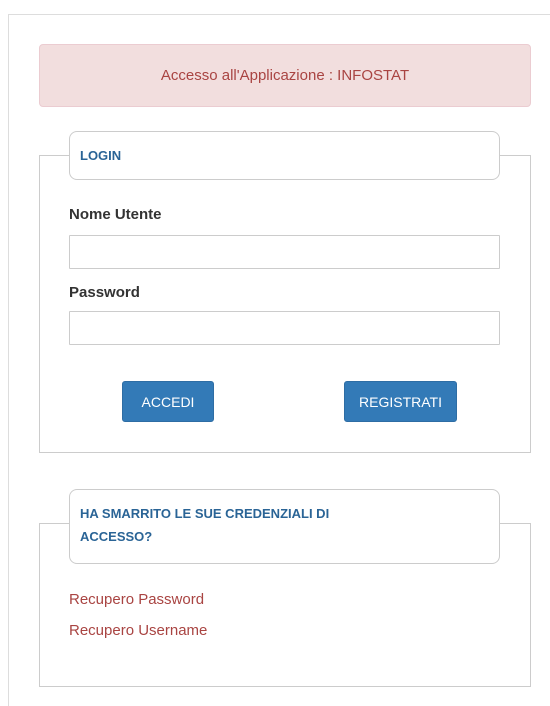 The width and height of the screenshot is (550, 706). I want to click on app-access-alert: Accesso all'Applicazione : INFOSTAT, so click(285, 75).